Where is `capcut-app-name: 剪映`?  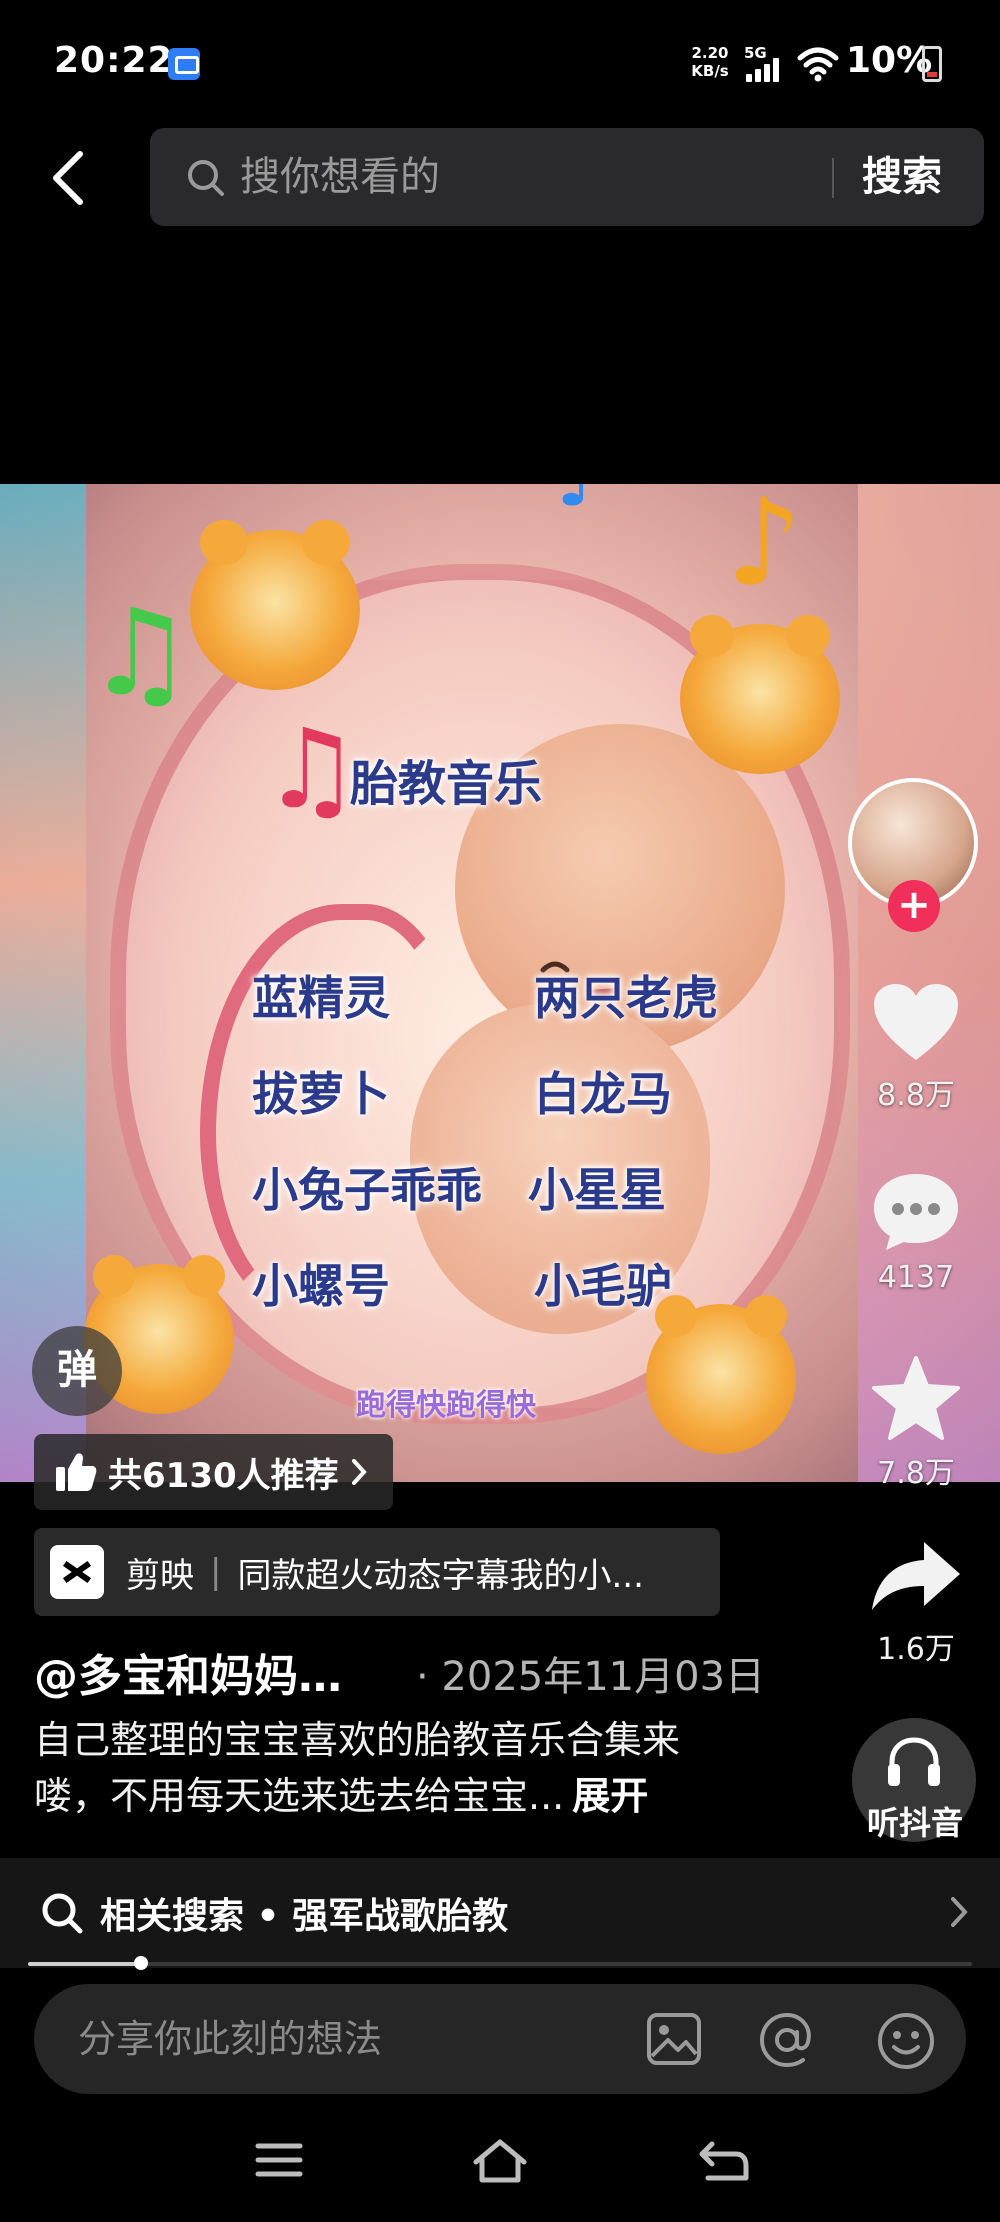
capcut-app-name: 剪映 is located at coordinates (160, 1575).